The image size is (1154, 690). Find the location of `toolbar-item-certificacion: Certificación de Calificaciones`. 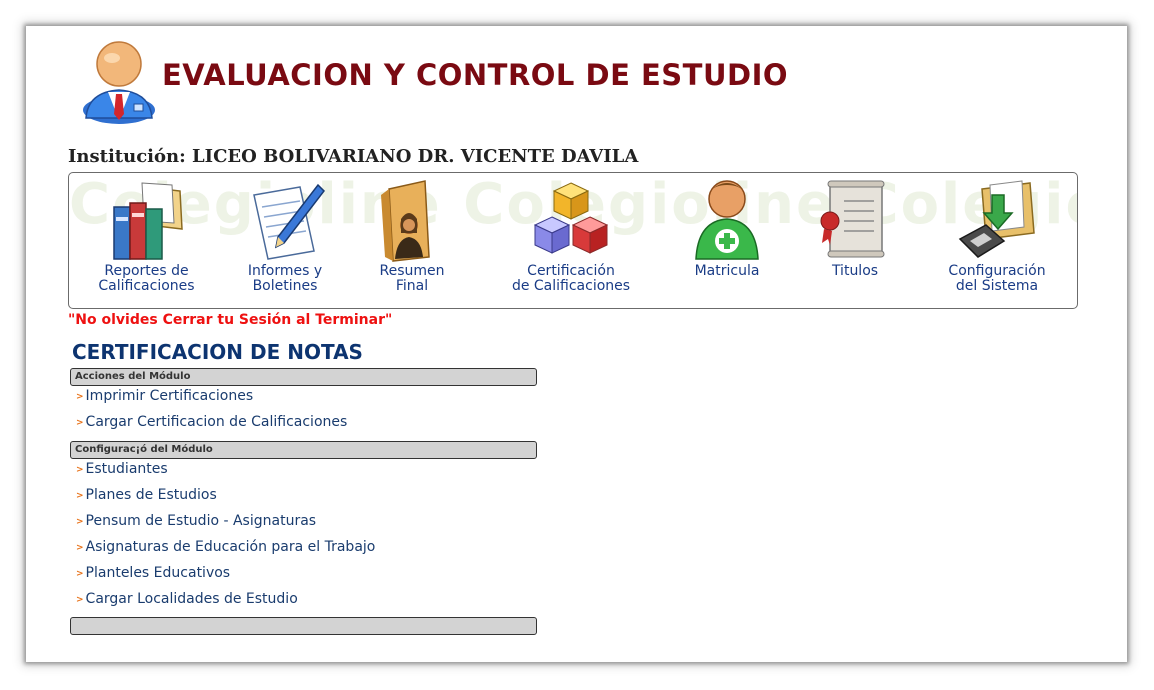

toolbar-item-certificacion: Certificación de Calificaciones is located at coordinates (571, 240).